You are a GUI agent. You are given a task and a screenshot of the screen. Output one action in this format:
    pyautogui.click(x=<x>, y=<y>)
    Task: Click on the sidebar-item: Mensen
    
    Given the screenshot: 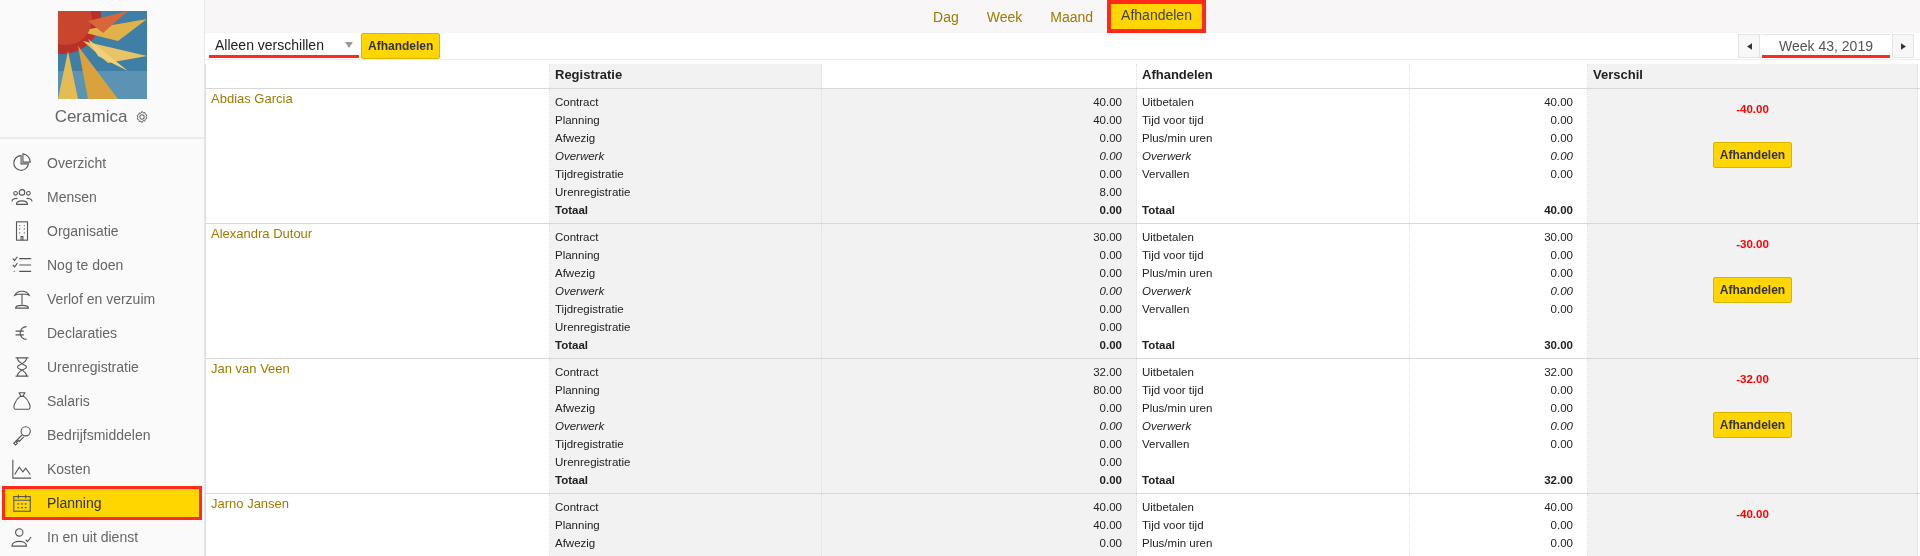 What is the action you would take?
    pyautogui.click(x=102, y=197)
    